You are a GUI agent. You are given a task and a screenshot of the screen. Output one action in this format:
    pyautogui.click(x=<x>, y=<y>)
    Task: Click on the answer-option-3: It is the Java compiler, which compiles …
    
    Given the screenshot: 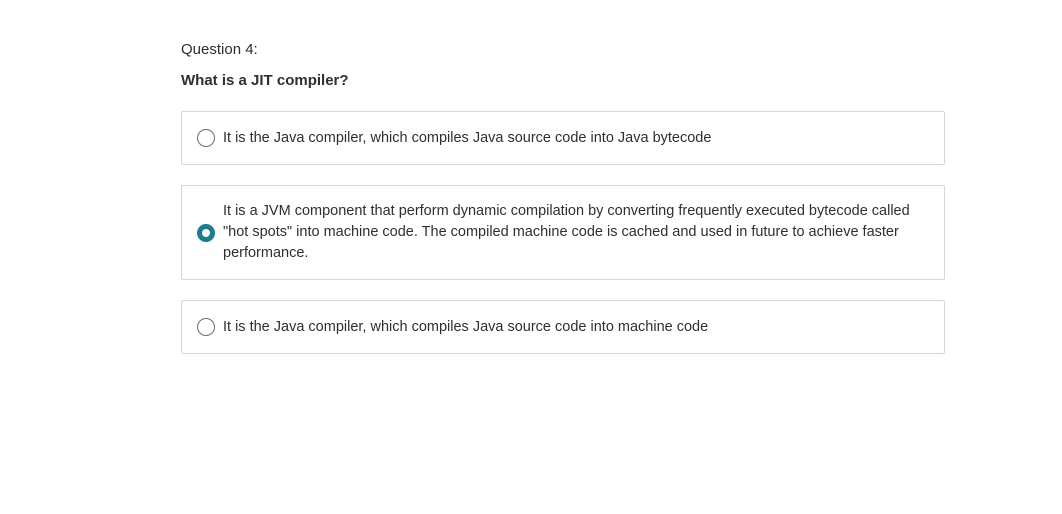 What is the action you would take?
    pyautogui.click(x=563, y=327)
    